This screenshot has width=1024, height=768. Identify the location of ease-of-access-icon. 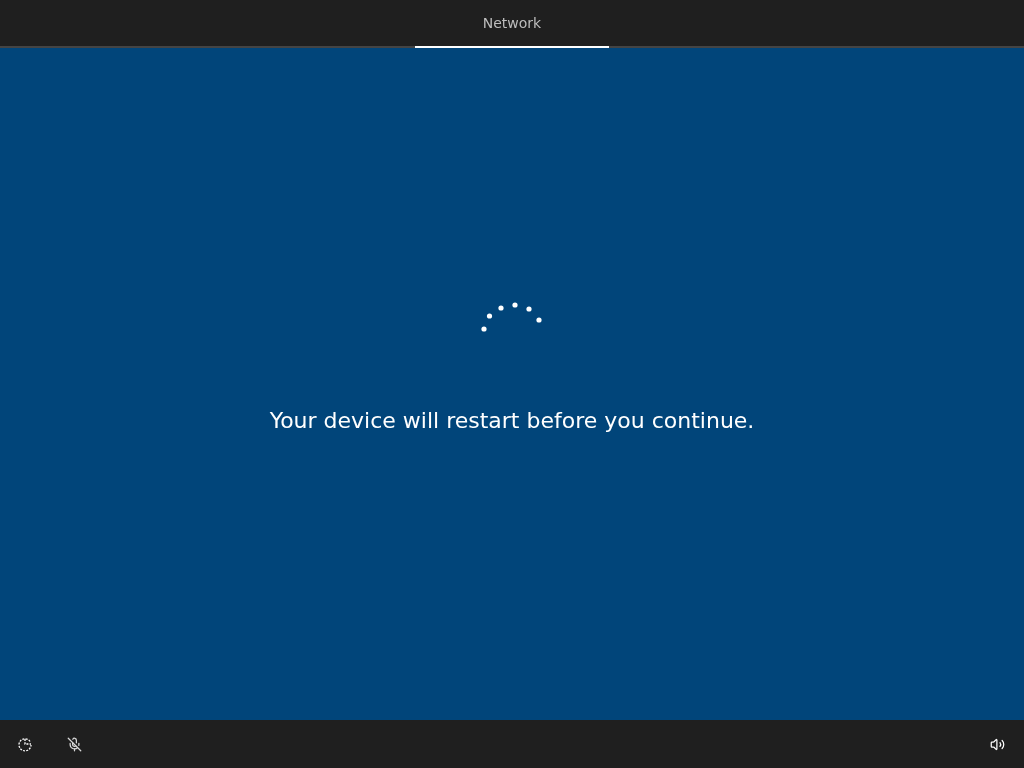
(25, 744).